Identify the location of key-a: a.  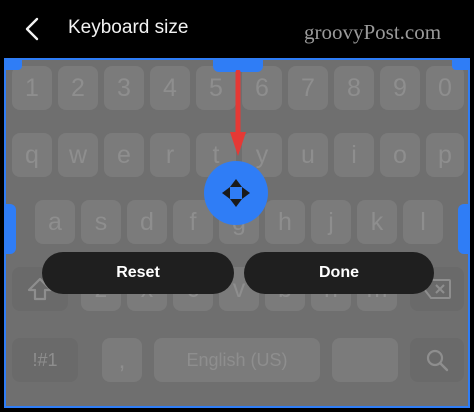
(55, 222).